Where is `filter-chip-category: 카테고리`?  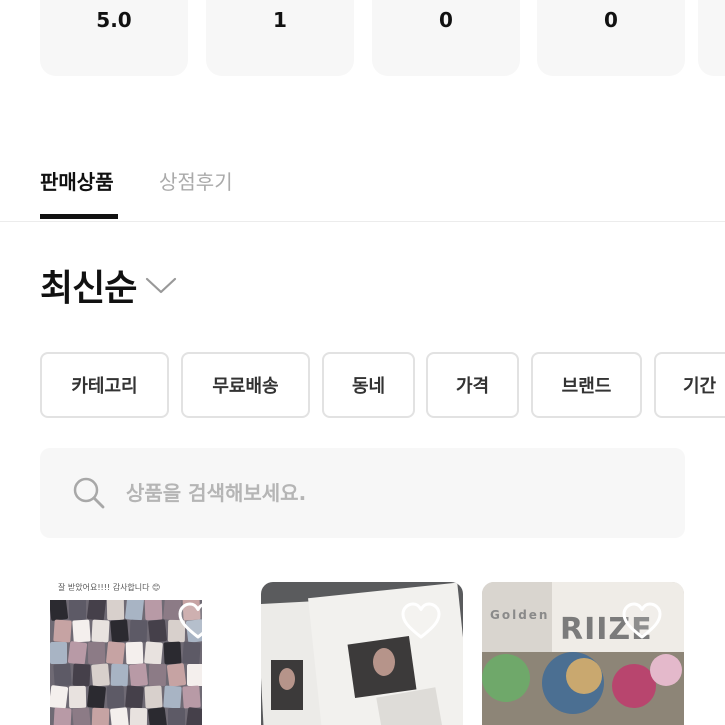
filter-chip-category: 카테고리 is located at coordinates (104, 385).